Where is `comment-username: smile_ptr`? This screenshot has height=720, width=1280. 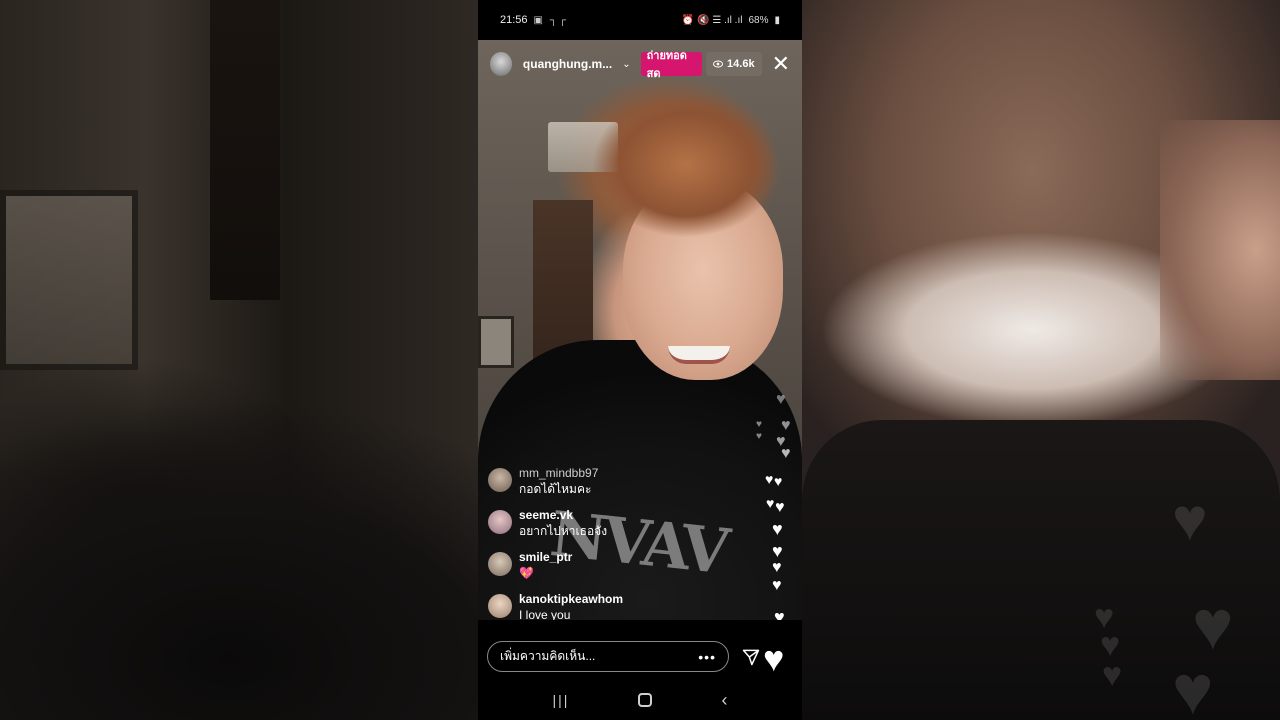 comment-username: smile_ptr is located at coordinates (545, 557).